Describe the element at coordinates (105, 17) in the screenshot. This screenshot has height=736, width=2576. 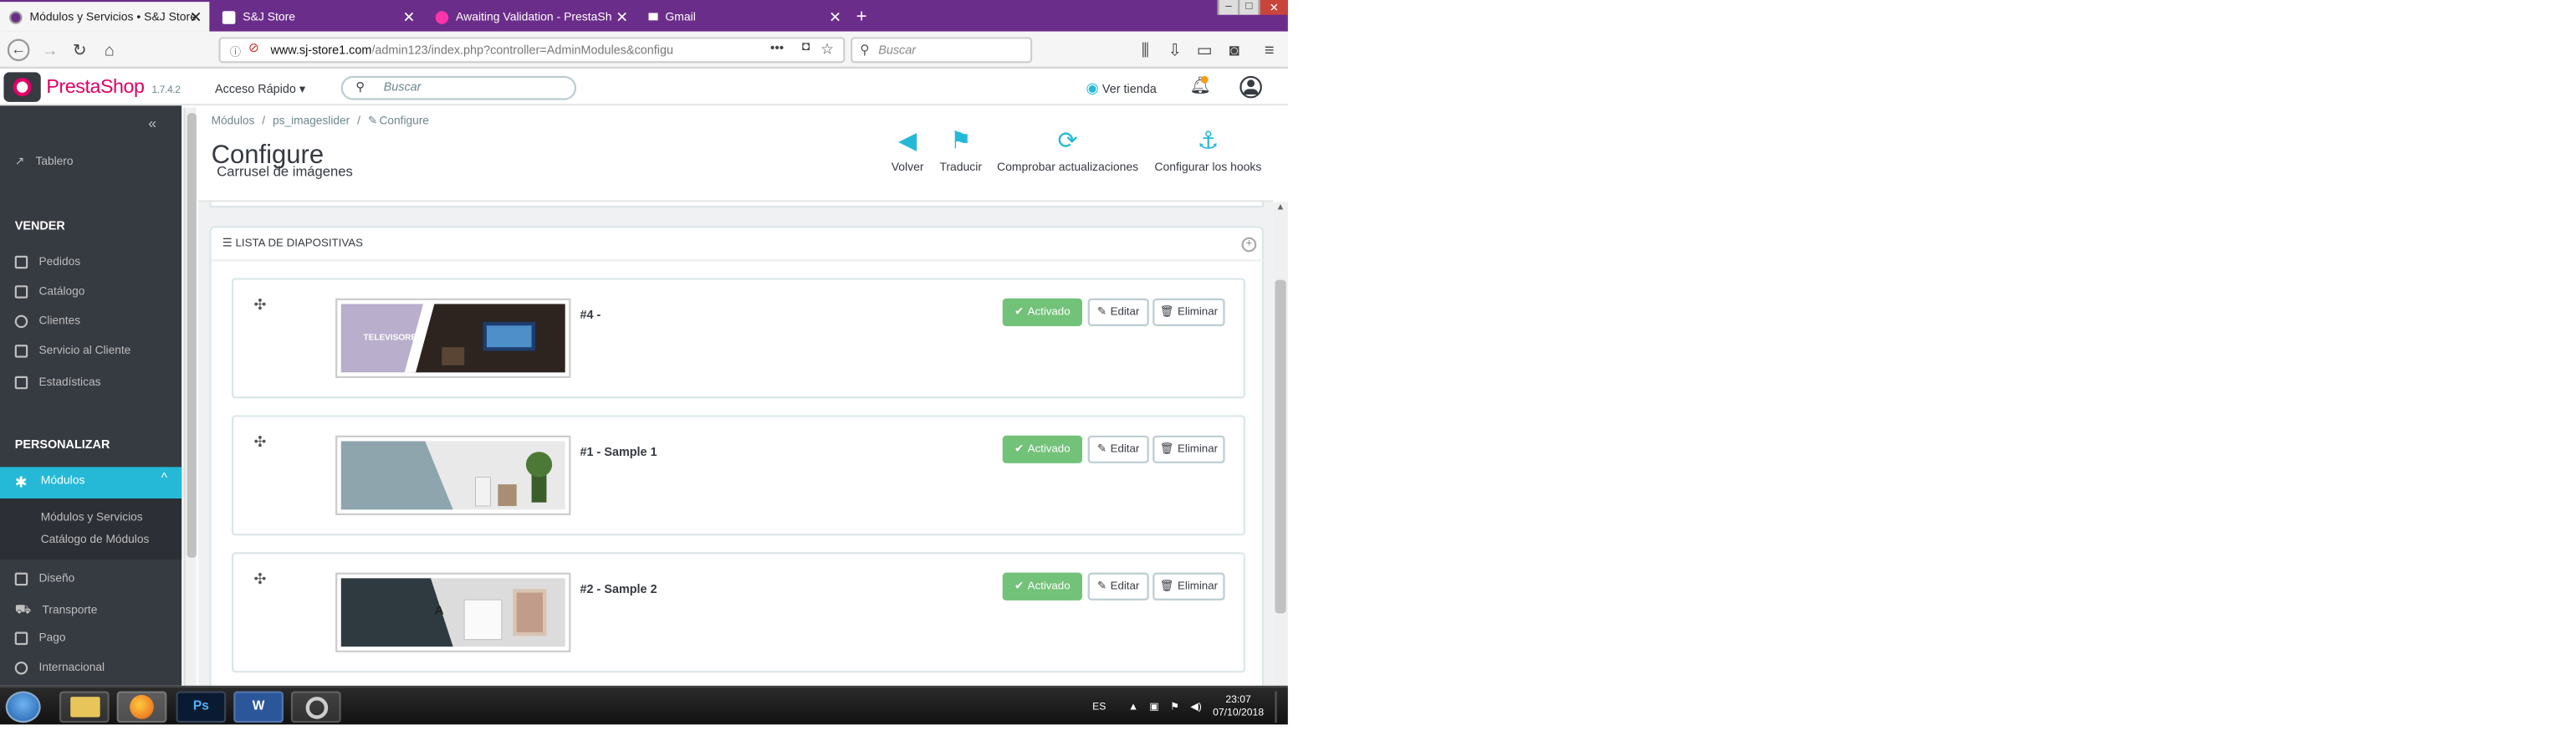
I see `tab-modulos: Módulos y Servicios • S&J Store ✕` at that location.